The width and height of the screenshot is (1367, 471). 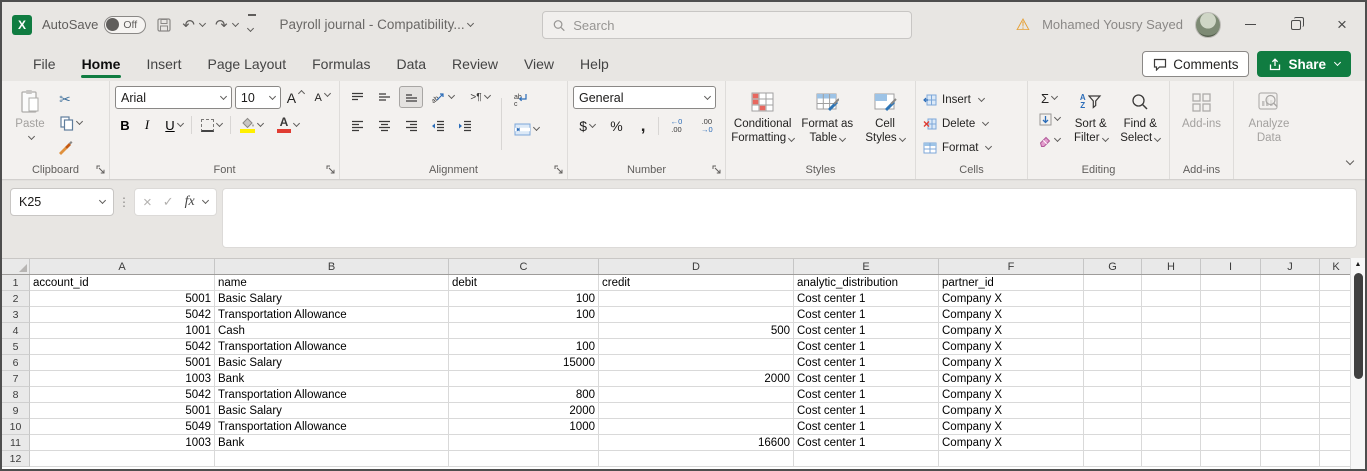 What do you see at coordinates (524, 427) in the screenshot?
I see `cell-C10: 1000` at bounding box center [524, 427].